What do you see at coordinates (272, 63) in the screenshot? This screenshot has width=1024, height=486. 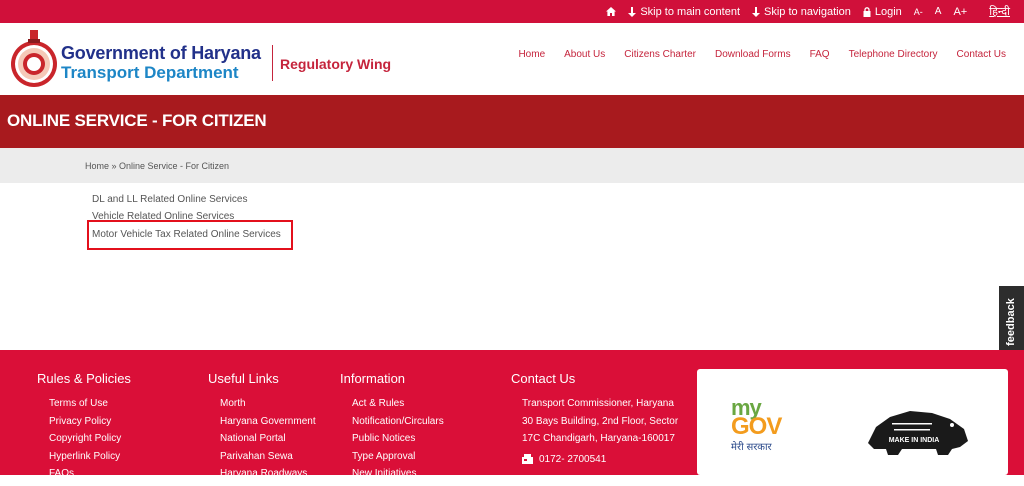 I see `header-divider` at bounding box center [272, 63].